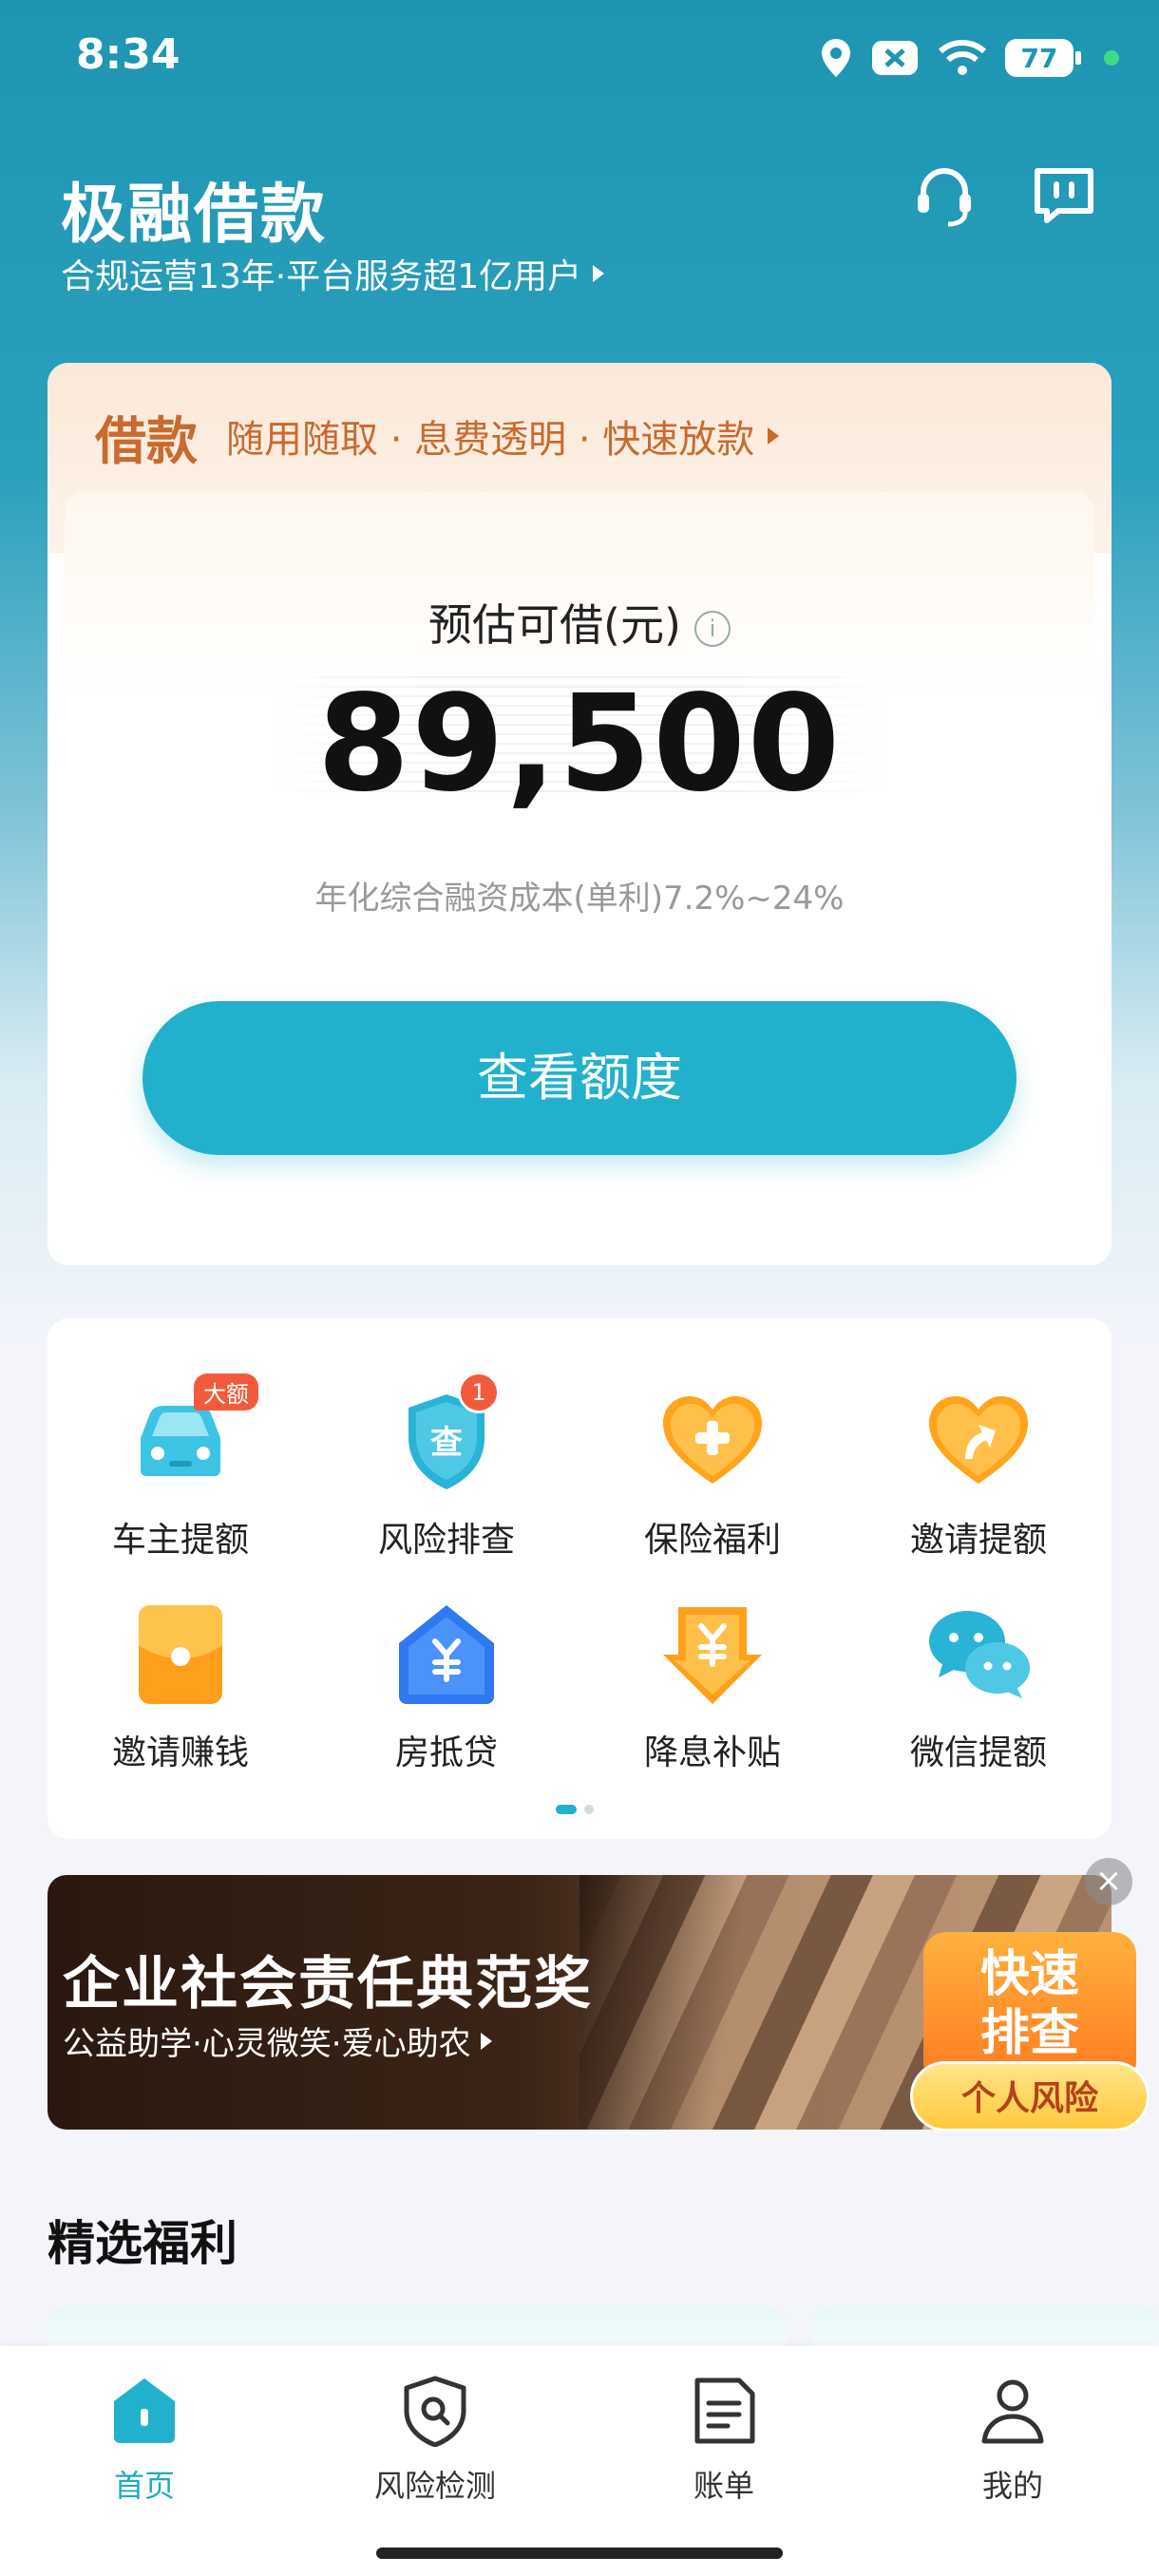 The height and width of the screenshot is (2576, 1159). I want to click on message-icon, so click(1064, 195).